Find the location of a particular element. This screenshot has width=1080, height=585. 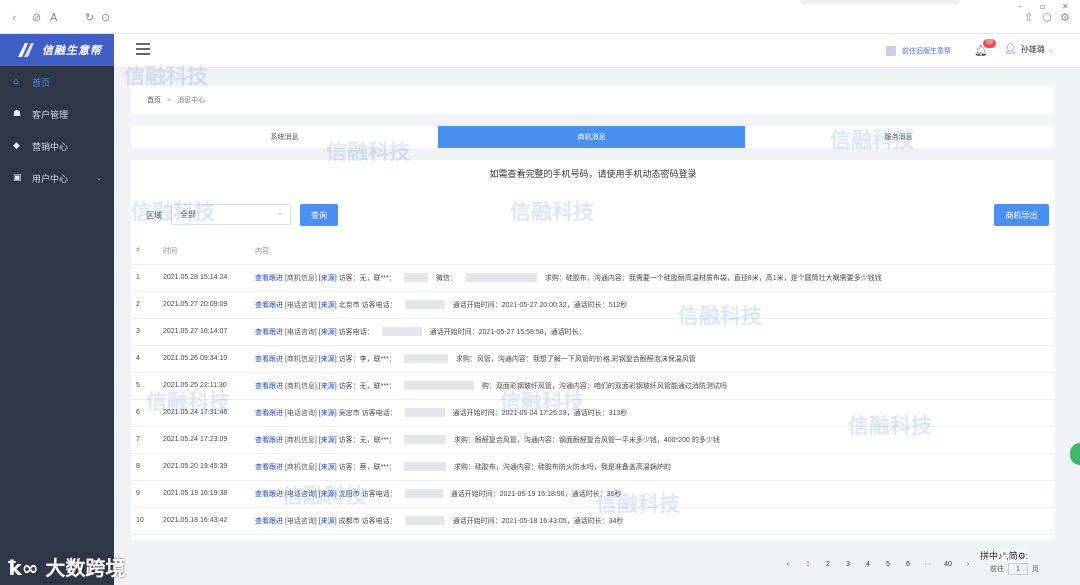

sidebar-item-label: 首页 is located at coordinates (41, 82).